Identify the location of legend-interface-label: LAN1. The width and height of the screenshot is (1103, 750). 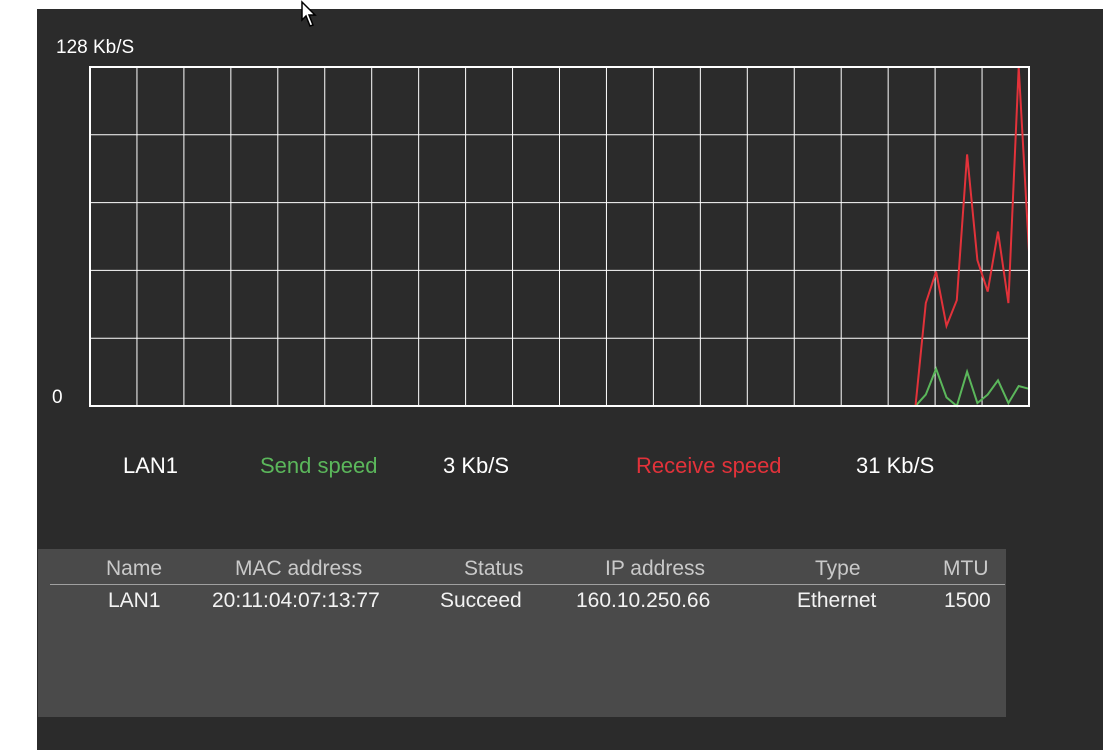
(151, 465).